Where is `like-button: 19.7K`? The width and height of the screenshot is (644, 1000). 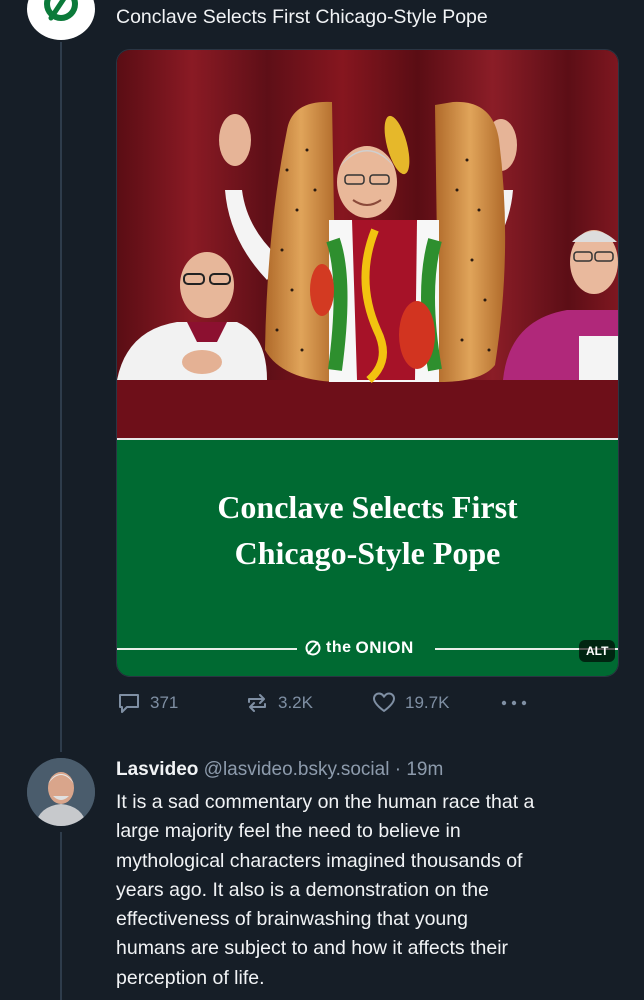
like-button: 19.7K is located at coordinates (410, 703).